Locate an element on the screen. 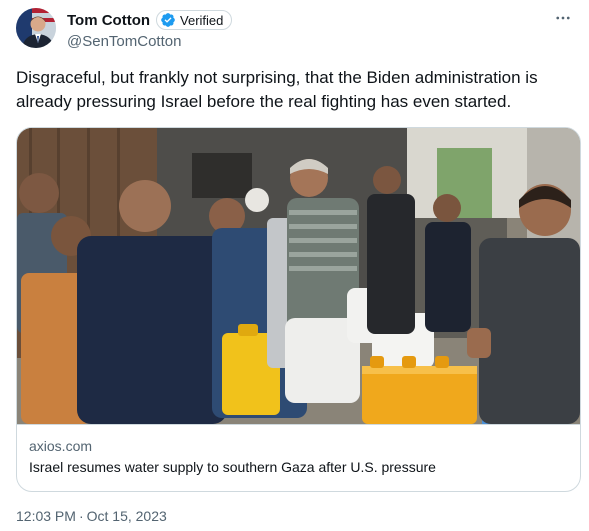 The width and height of the screenshot is (589, 531). timestamp-date: Oct 15, 2023 is located at coordinates (126, 516).